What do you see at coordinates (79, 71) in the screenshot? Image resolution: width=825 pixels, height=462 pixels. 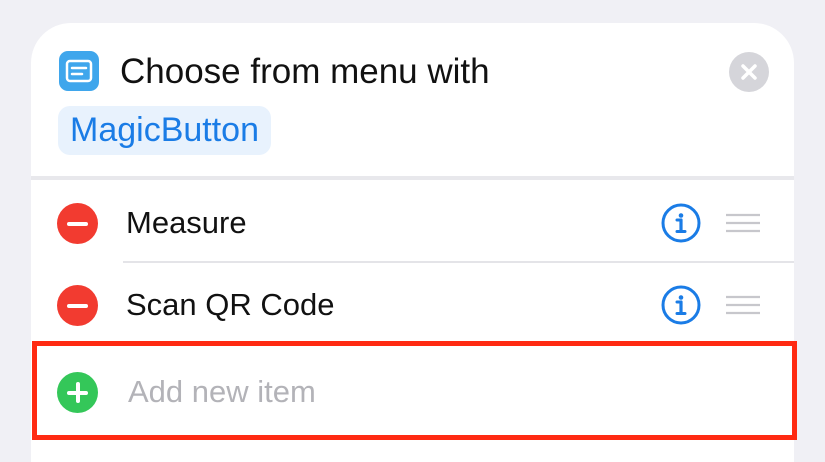 I see `menu-list-icon` at bounding box center [79, 71].